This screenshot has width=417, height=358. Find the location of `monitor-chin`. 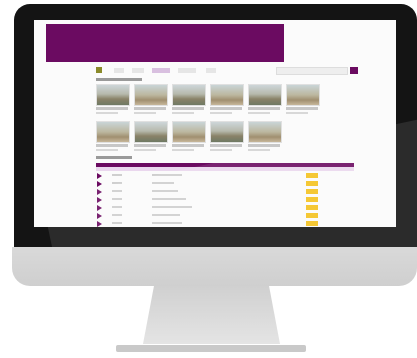

monitor-chin is located at coordinates (214, 266).